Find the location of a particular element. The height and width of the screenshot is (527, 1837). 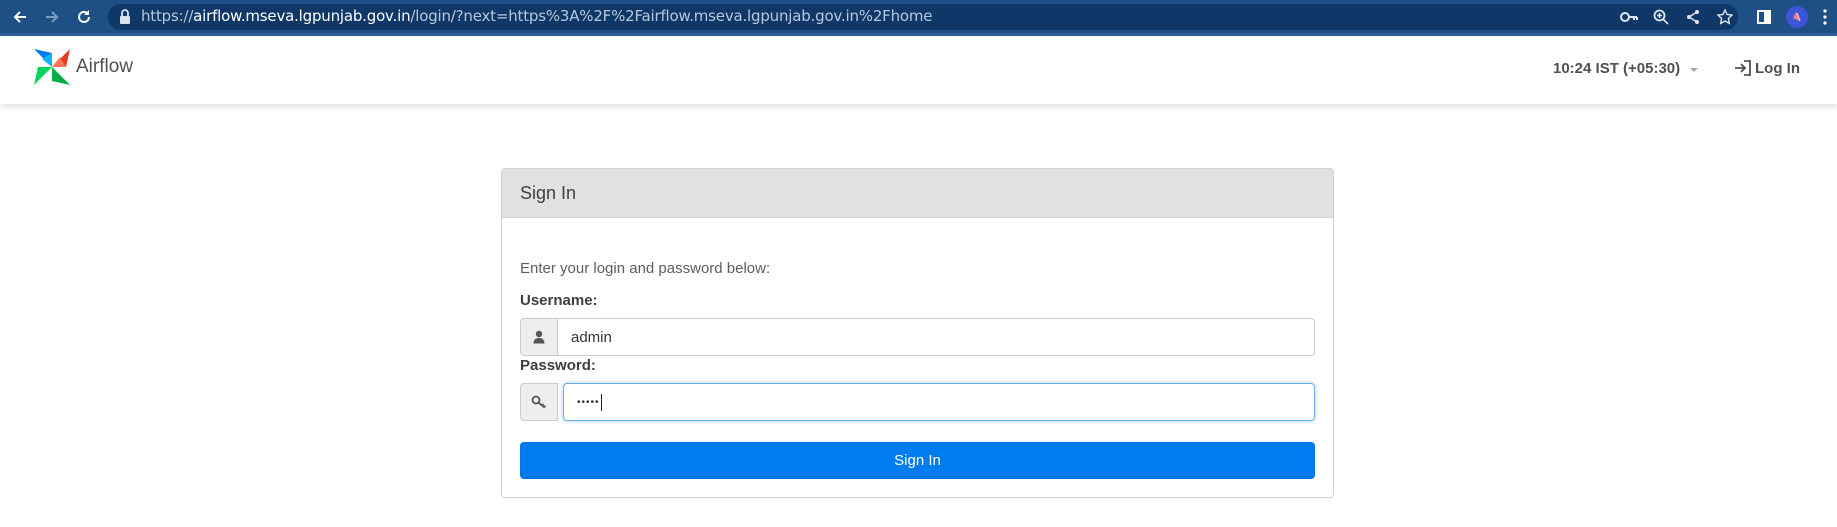

share-button is located at coordinates (1693, 17).